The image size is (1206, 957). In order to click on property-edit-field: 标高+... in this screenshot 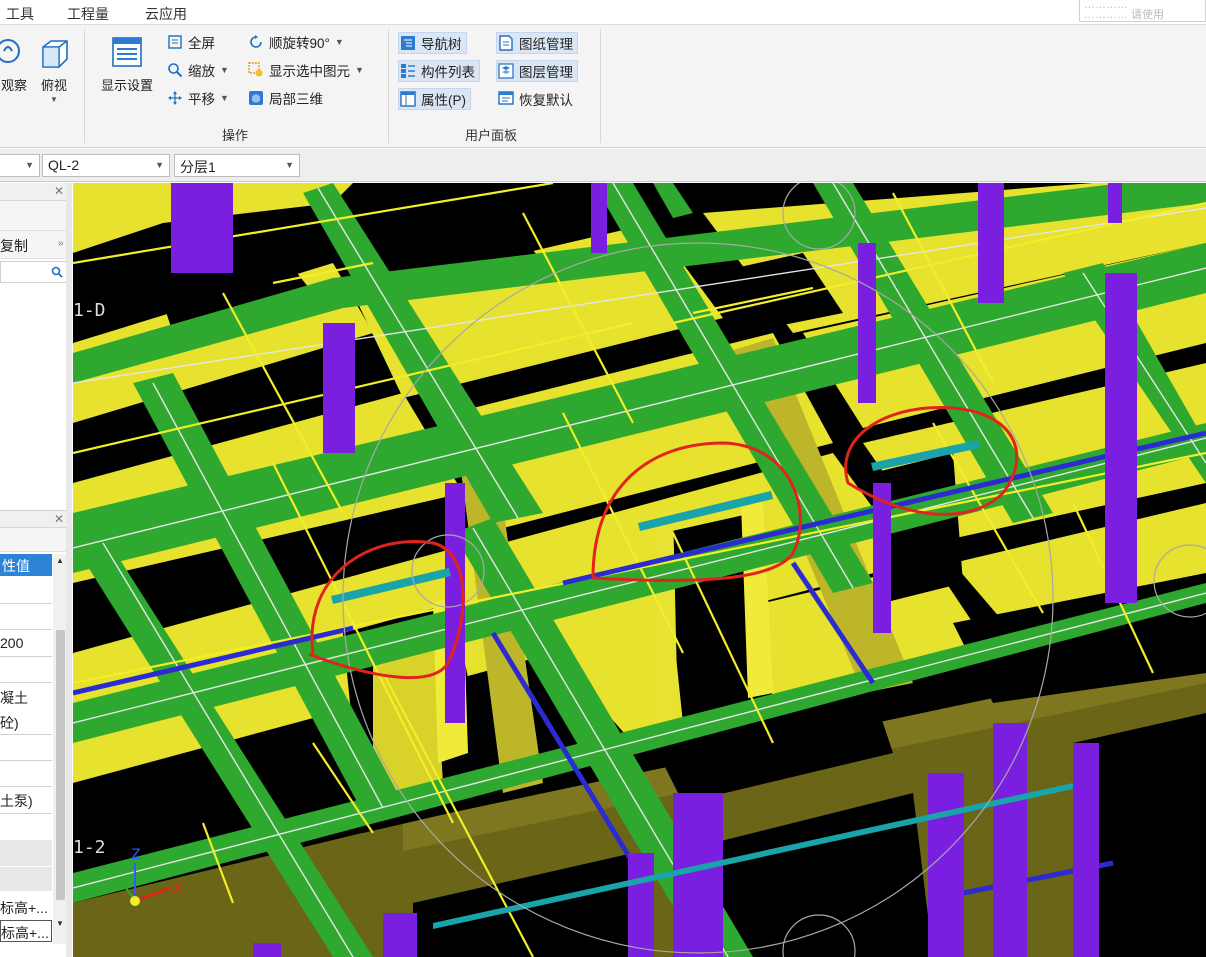, I will do `click(26, 931)`.